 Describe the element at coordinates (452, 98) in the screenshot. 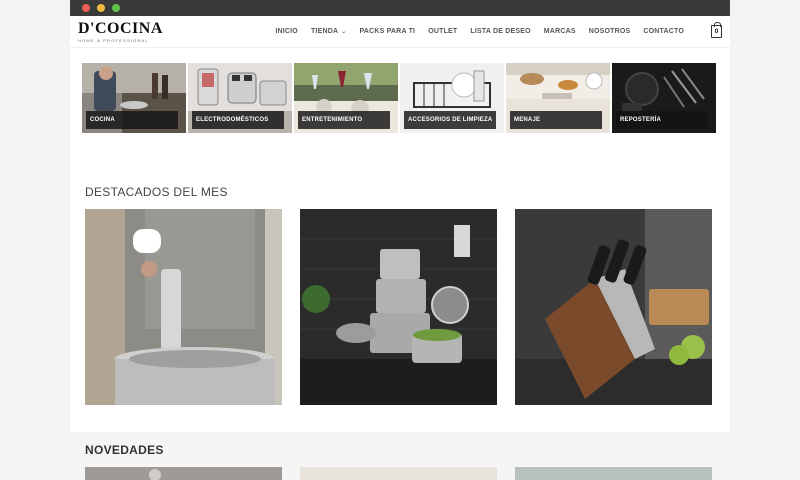

I see `category-tile-accesorios-limpieza: ACCESORIOS DE LIMPIEZA` at that location.